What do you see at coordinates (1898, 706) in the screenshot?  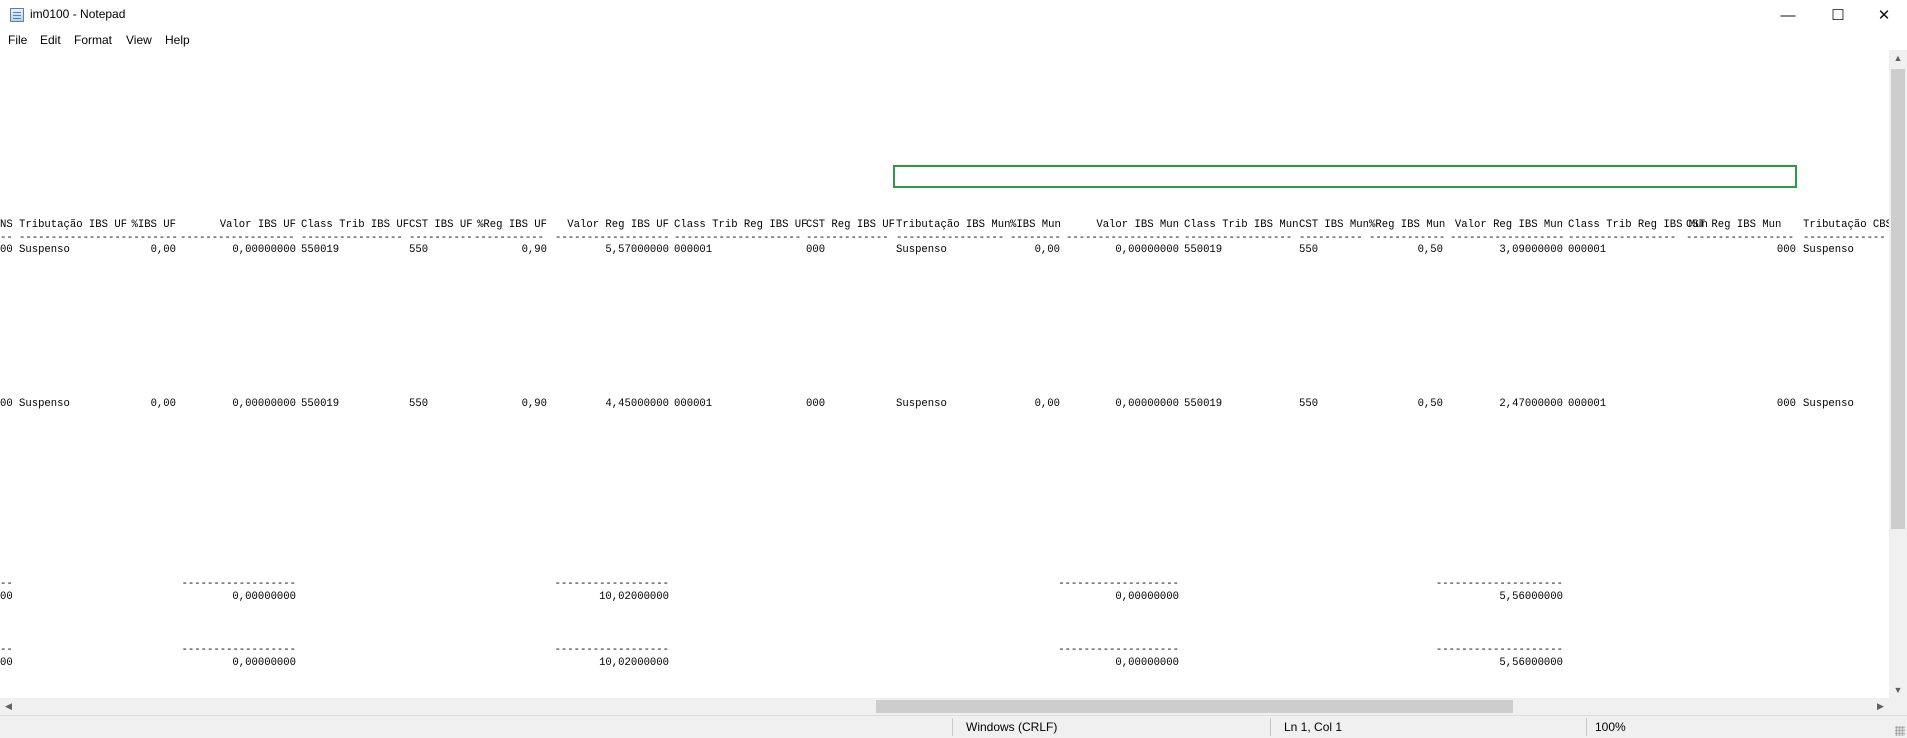 I see `scrollbar-corner` at bounding box center [1898, 706].